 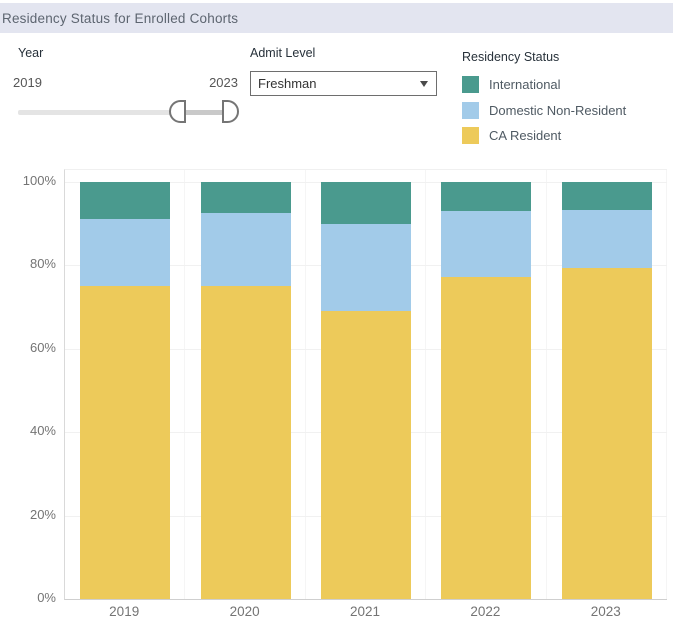 I want to click on legend-item-label: CA Resident, so click(x=525, y=135).